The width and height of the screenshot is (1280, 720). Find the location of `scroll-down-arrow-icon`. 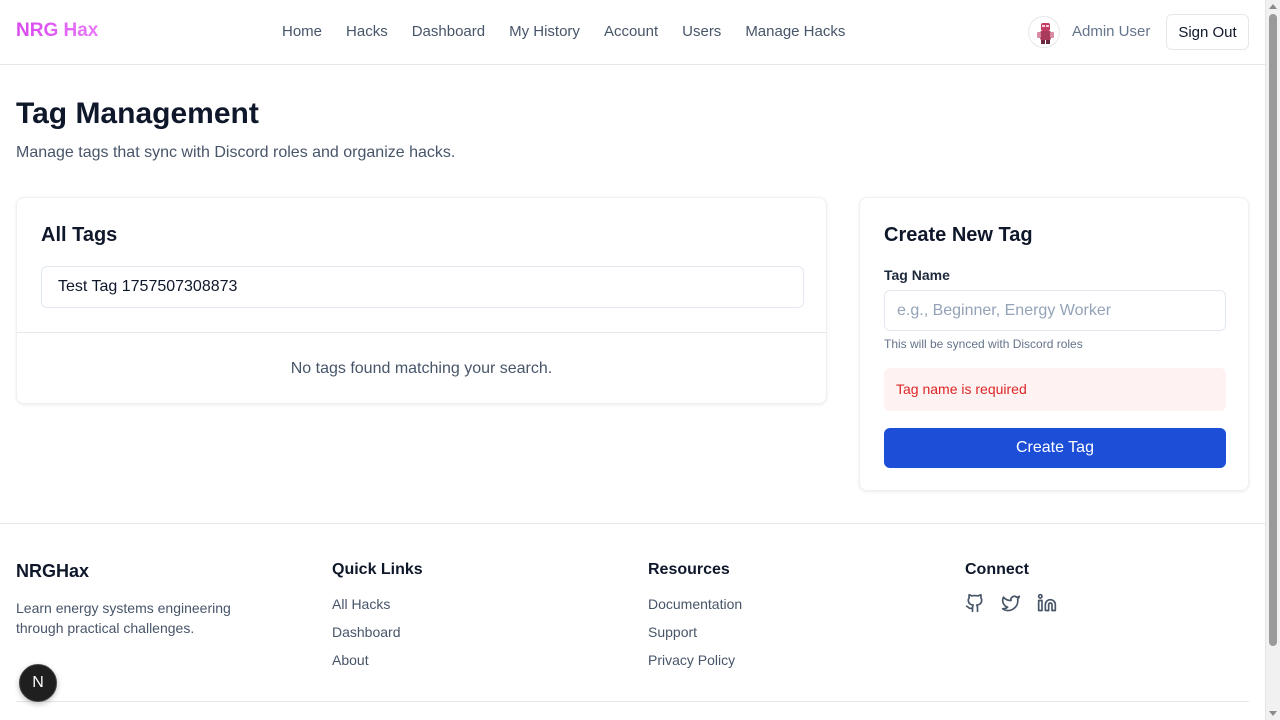

scroll-down-arrow-icon is located at coordinates (1273, 713).